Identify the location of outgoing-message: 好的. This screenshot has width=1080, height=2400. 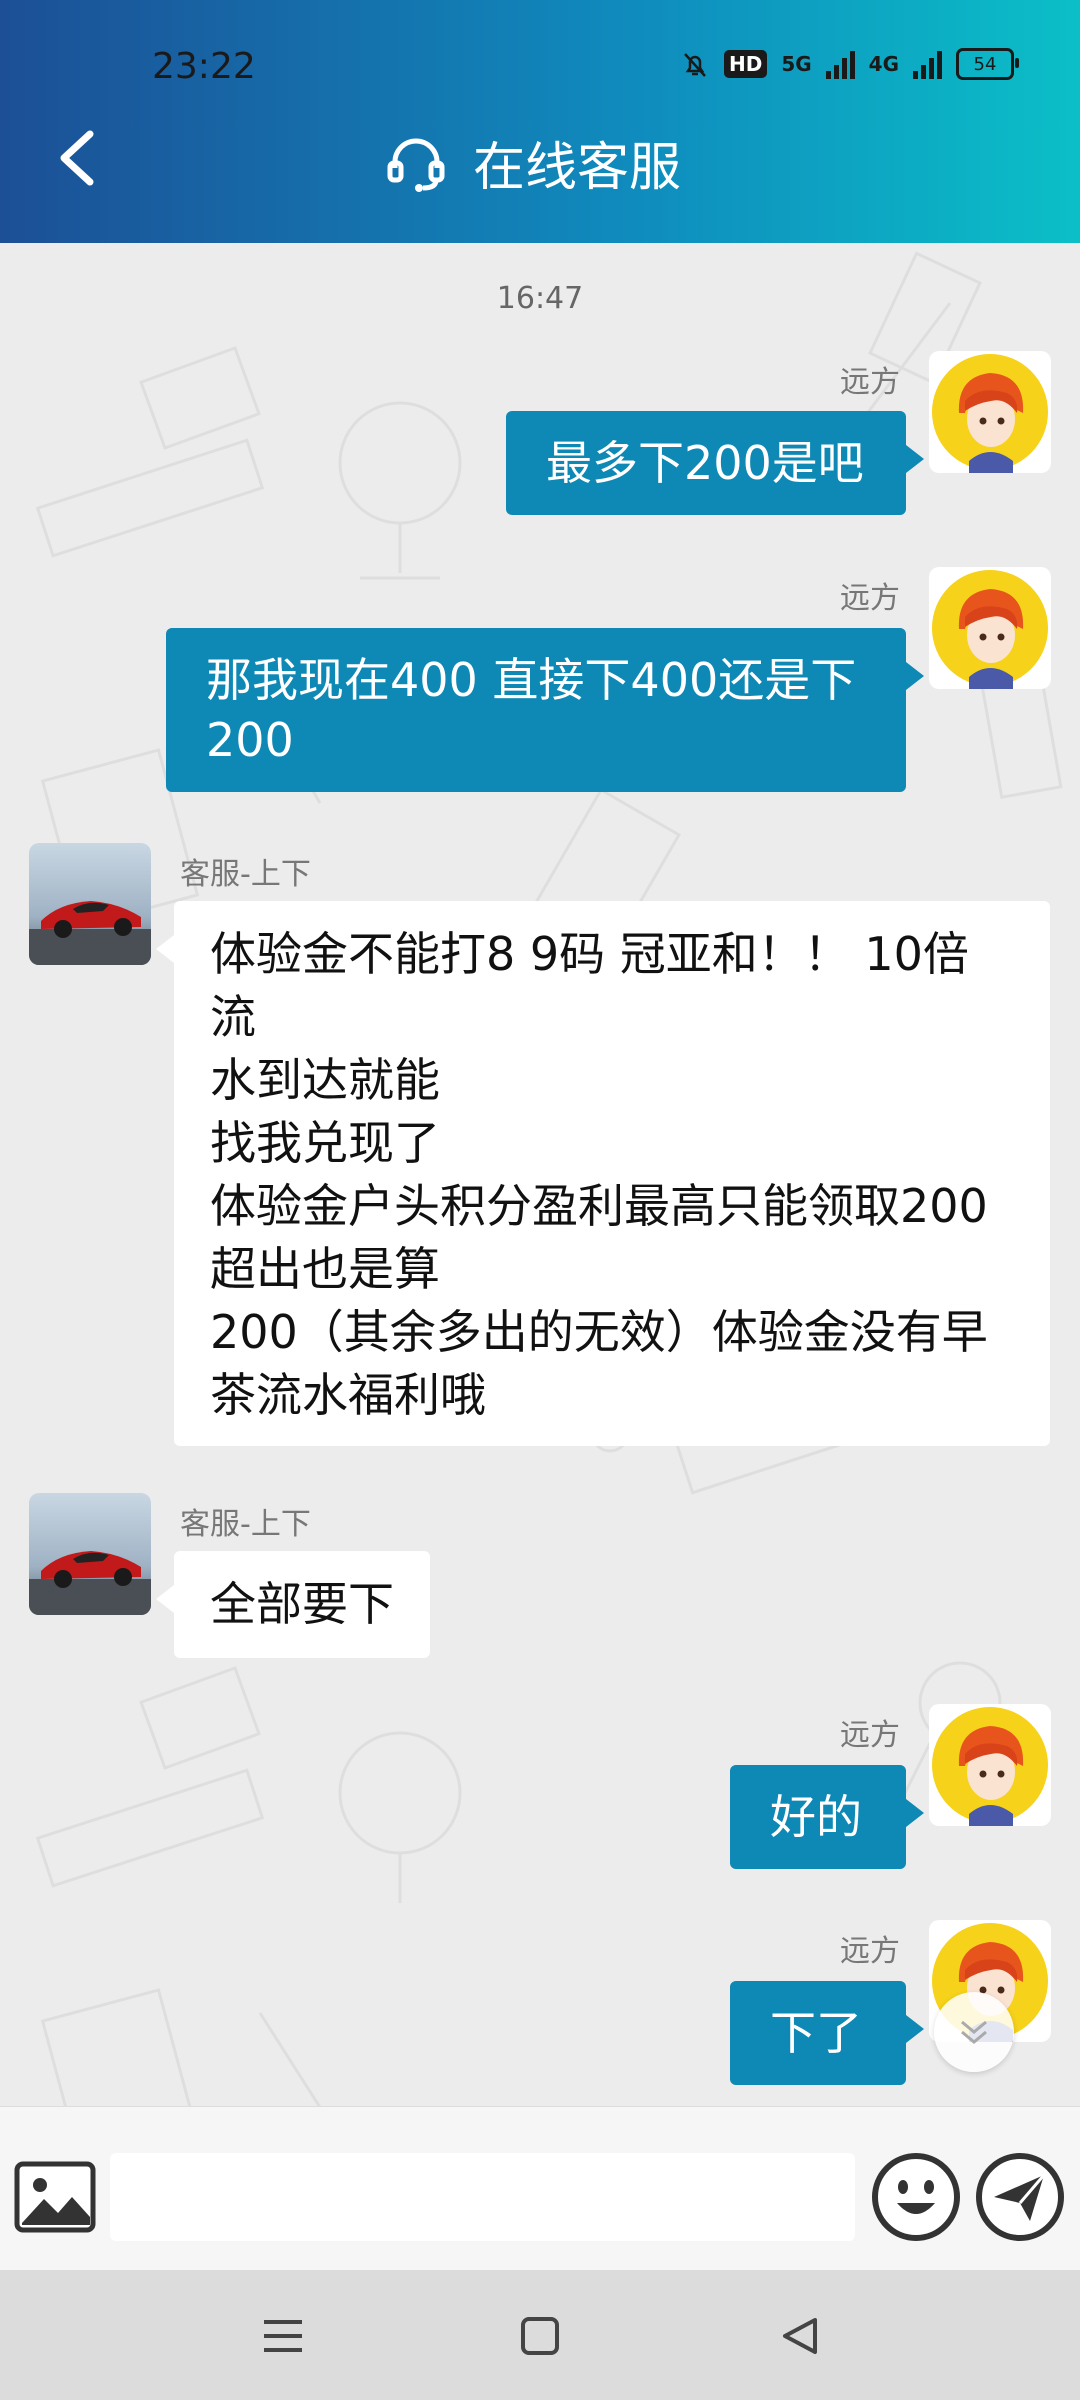
(827, 1817).